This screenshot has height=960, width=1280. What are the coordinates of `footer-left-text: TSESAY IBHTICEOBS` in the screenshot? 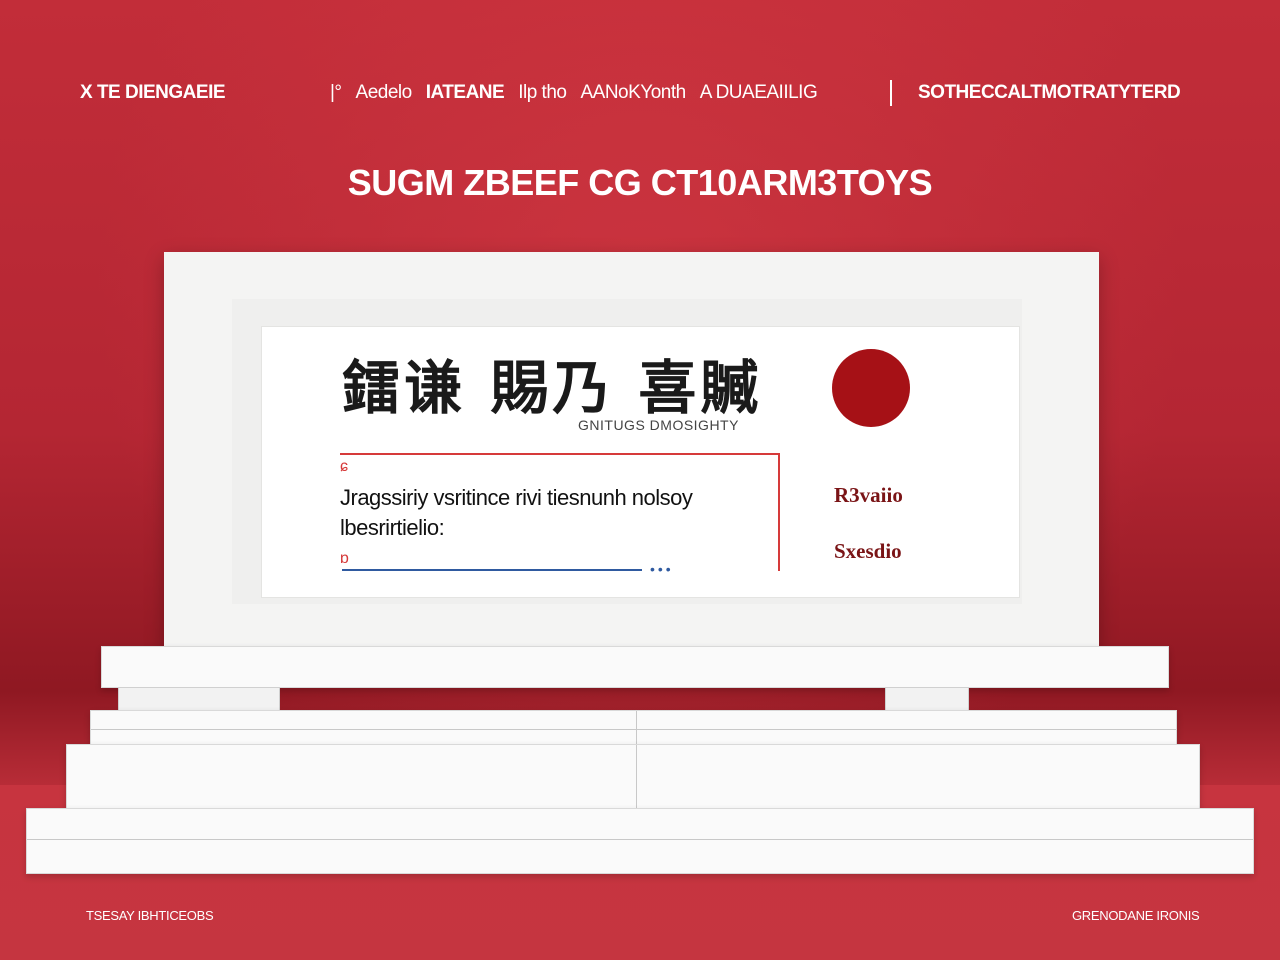 It's located at (150, 915).